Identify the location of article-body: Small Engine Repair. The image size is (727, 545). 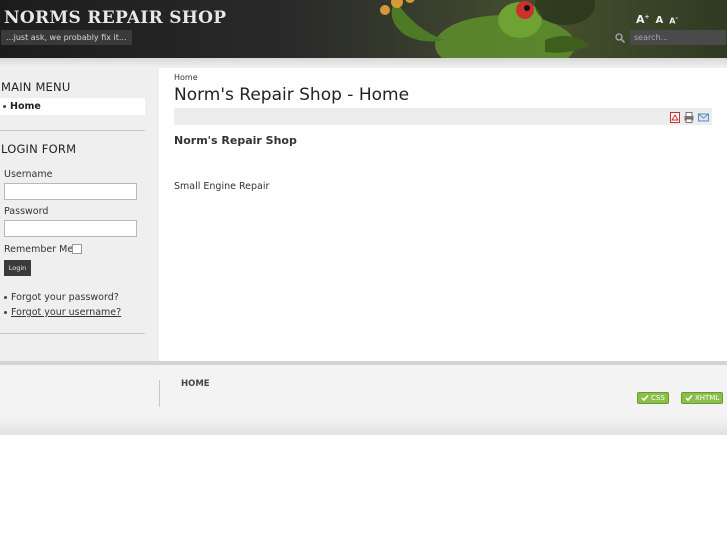
(222, 186).